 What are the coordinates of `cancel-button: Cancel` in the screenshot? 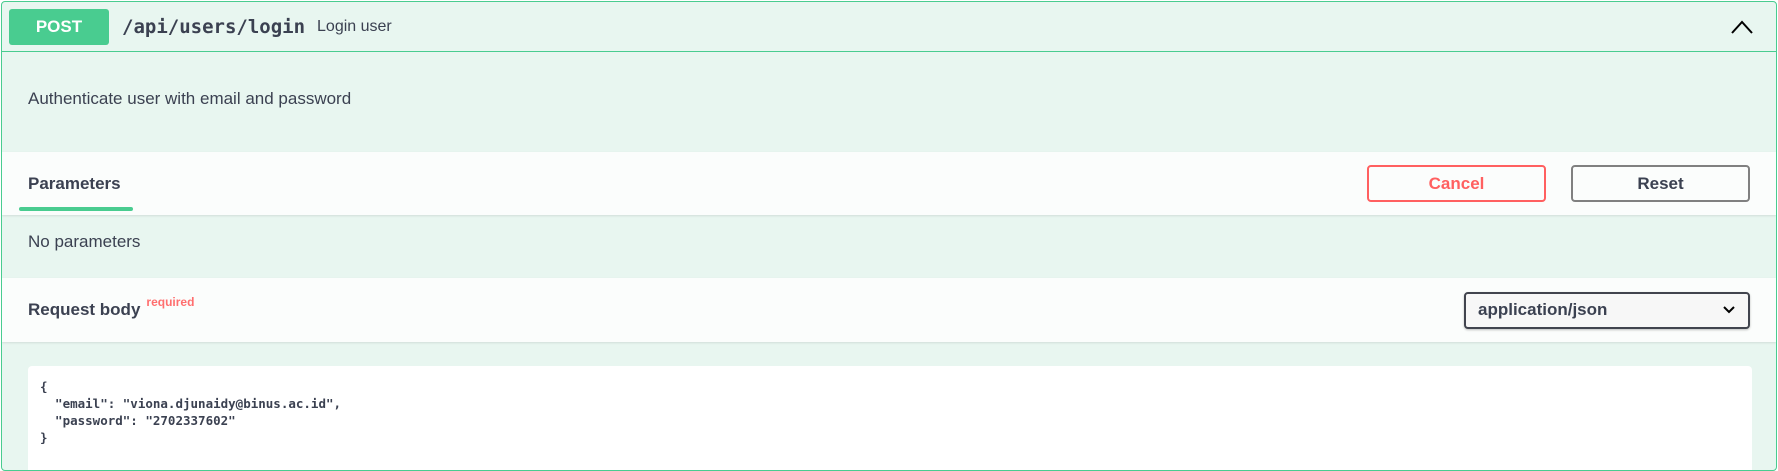 It's located at (1456, 183).